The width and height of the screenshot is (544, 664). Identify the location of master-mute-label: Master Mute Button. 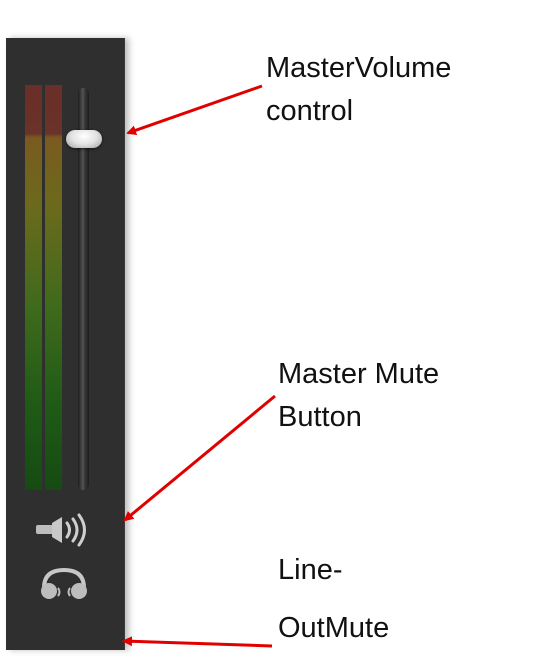
(358, 396).